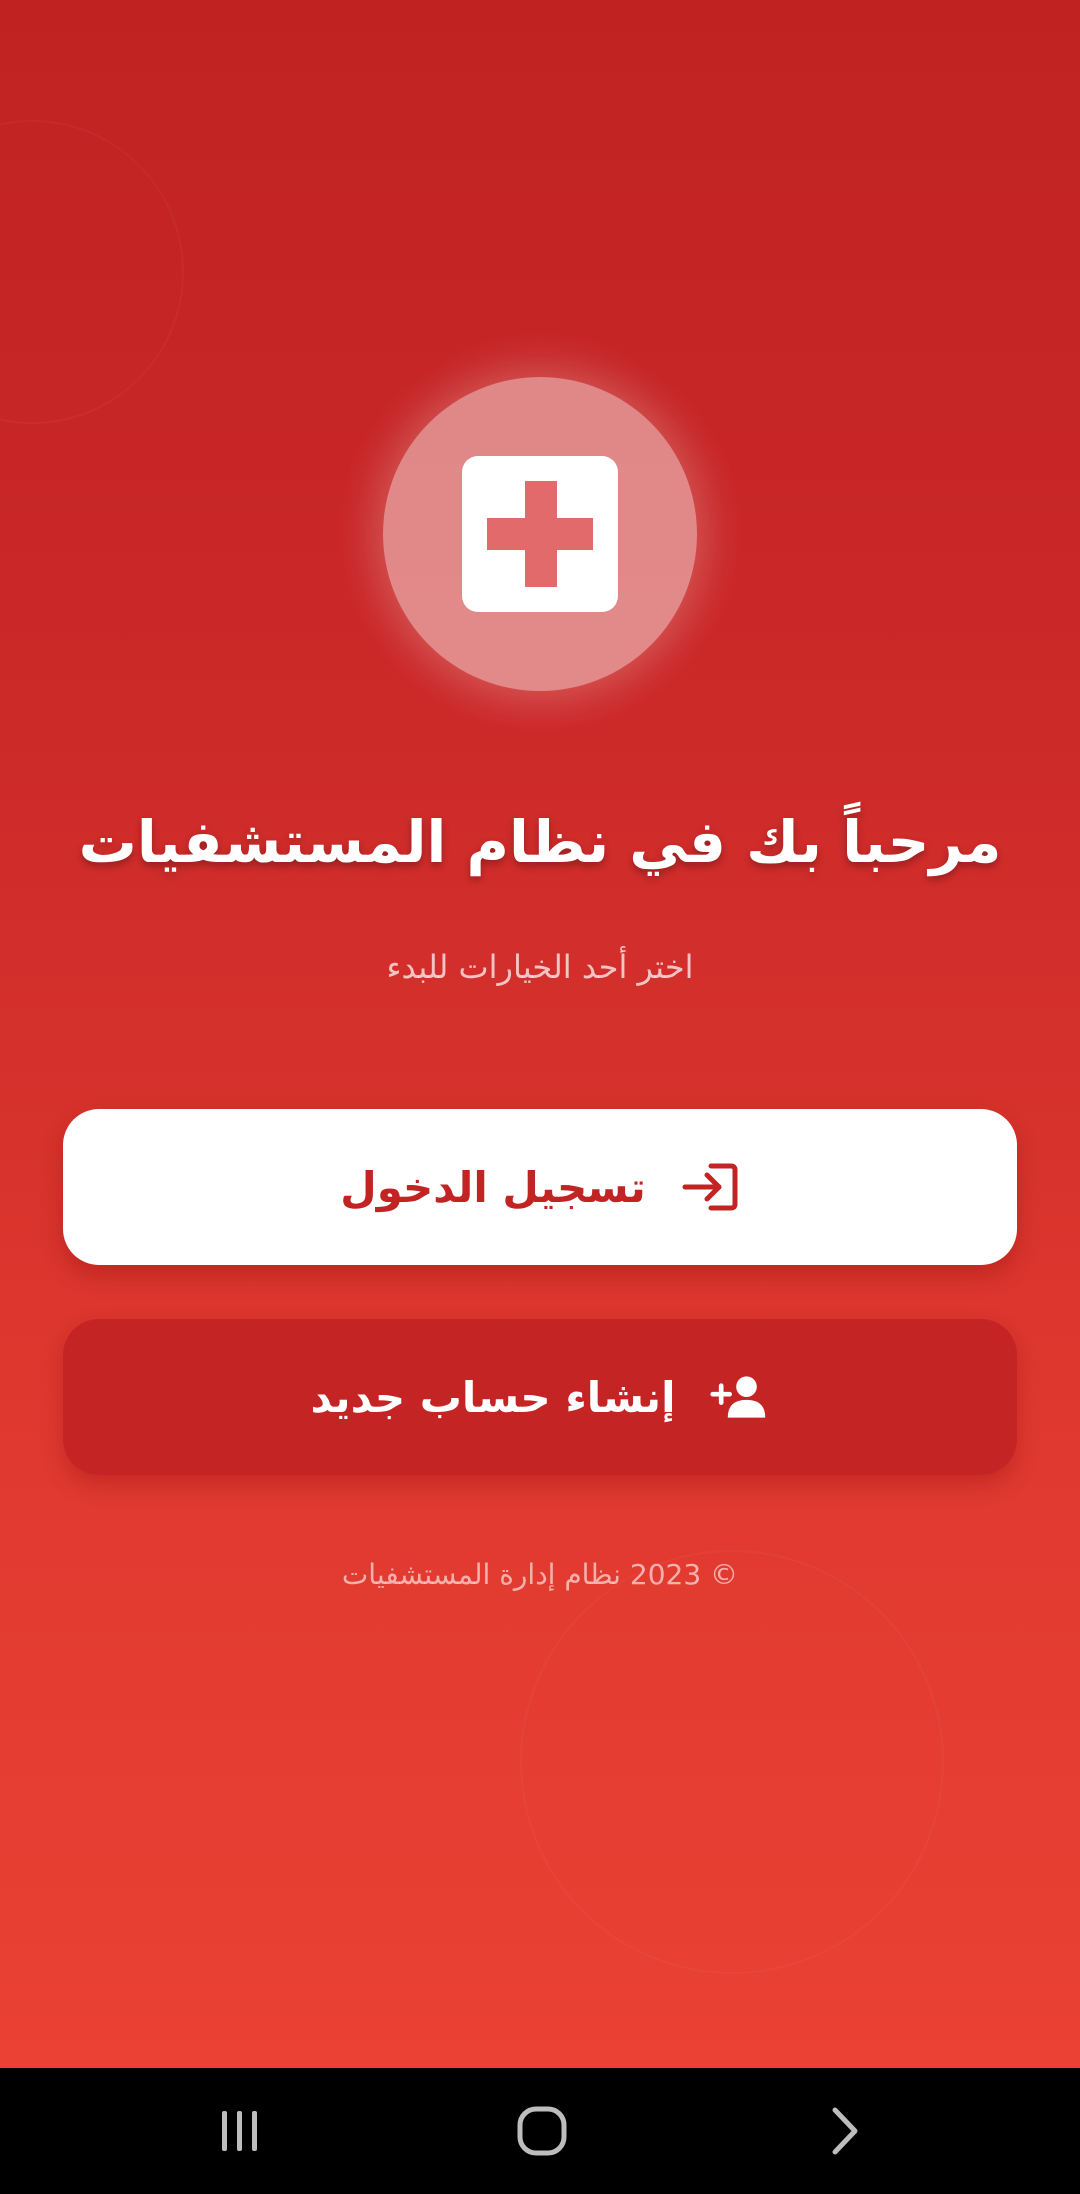 Image resolution: width=1080 pixels, height=2194 pixels. I want to click on recents-icon, so click(240, 2131).